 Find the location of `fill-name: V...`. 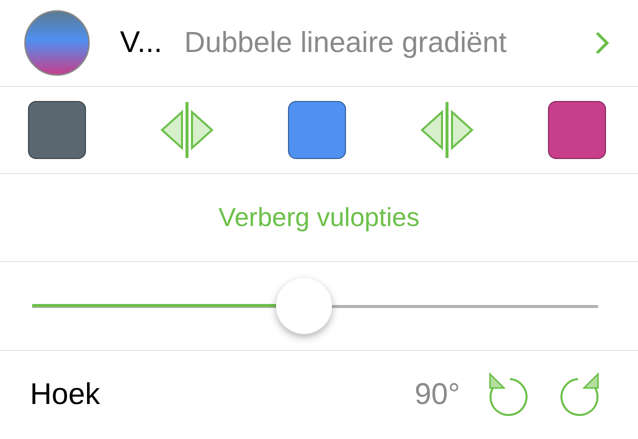

fill-name: V... is located at coordinates (141, 43).